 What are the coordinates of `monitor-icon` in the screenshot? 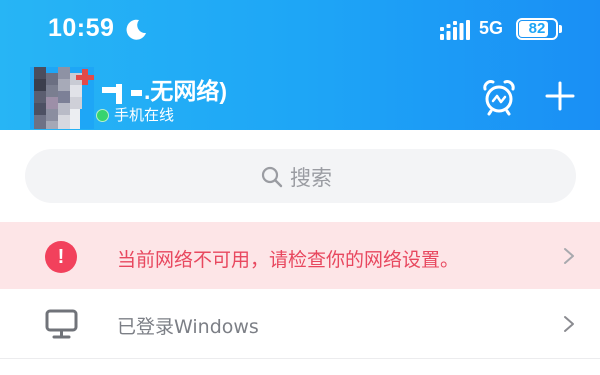 It's located at (61, 324).